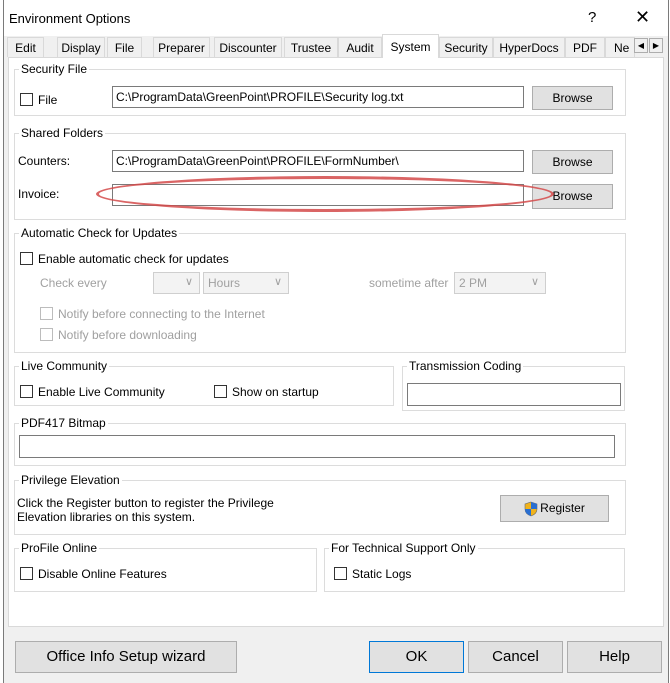 The image size is (670, 683). What do you see at coordinates (465, 366) in the screenshot?
I see `group-label: Transmission Coding` at bounding box center [465, 366].